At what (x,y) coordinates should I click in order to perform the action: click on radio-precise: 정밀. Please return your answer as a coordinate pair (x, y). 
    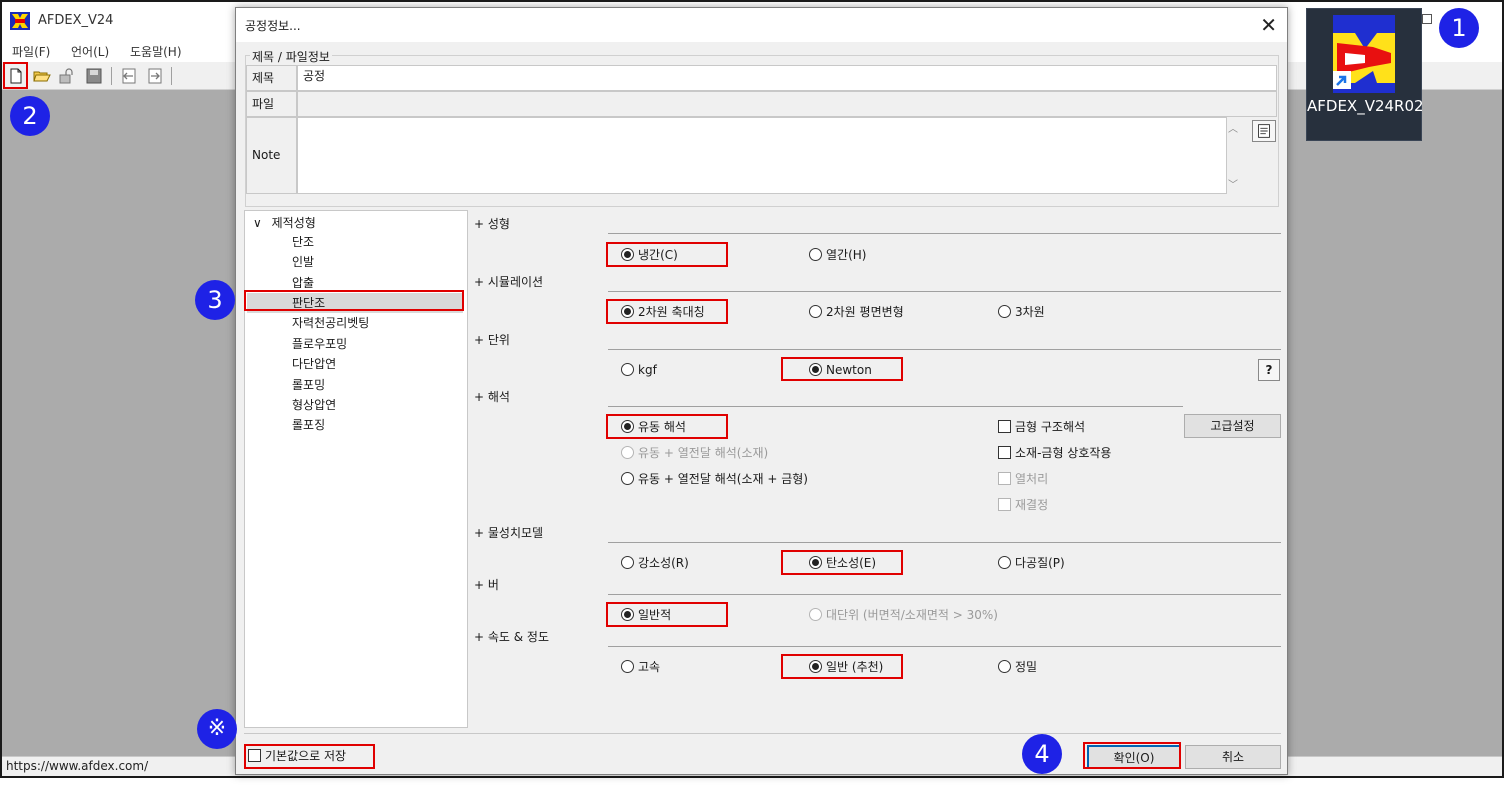
    Looking at the image, I should click on (1017, 667).